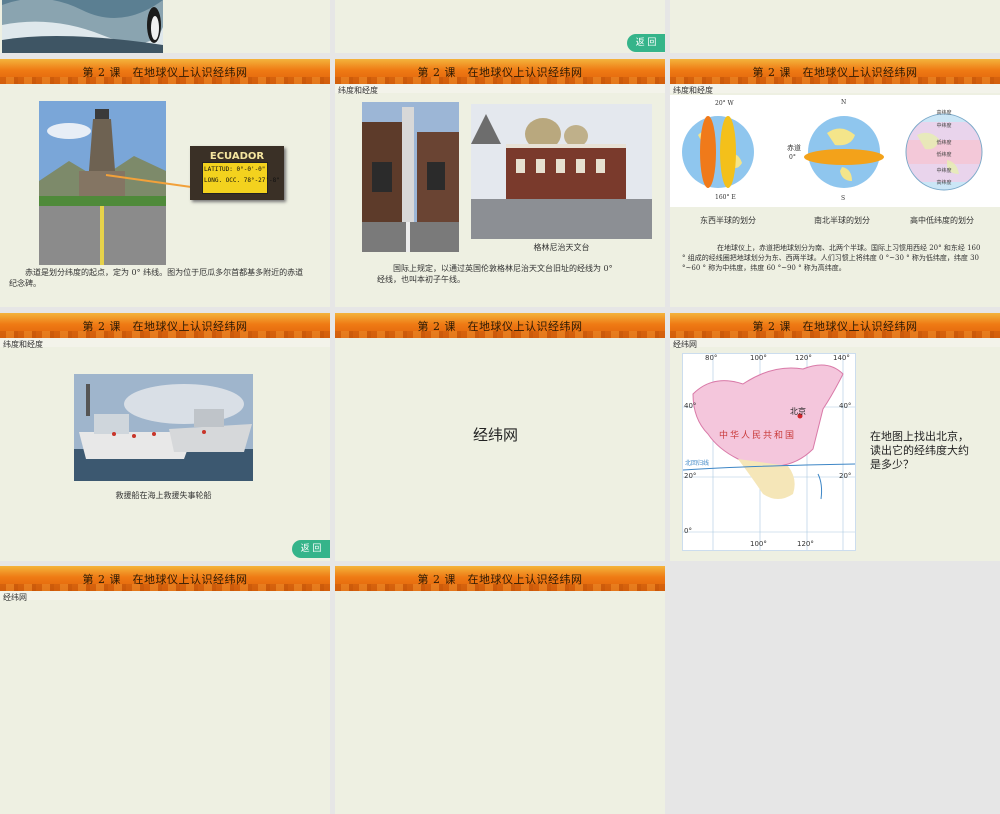 This screenshot has width=1000, height=814. I want to click on meridian-line-photo, so click(410, 177).